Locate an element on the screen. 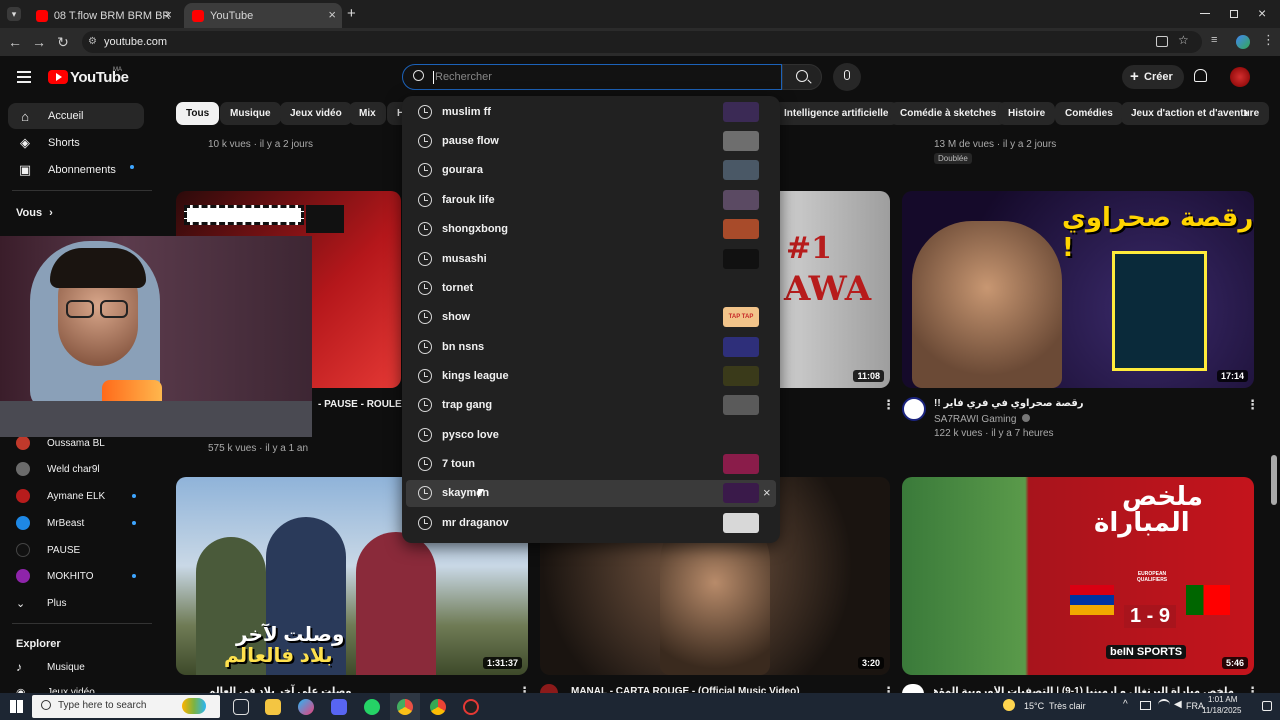  taskbar-search-box: Type here to search is located at coordinates (126, 706).